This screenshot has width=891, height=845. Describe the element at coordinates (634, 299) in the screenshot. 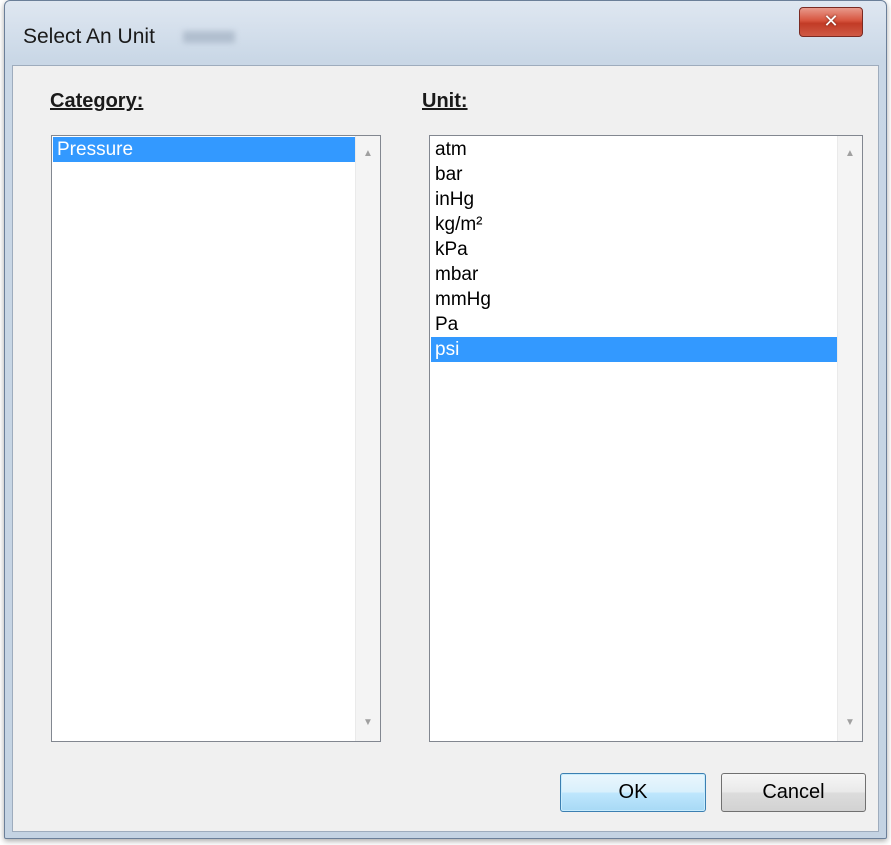

I see `list-item: mmHg` at that location.